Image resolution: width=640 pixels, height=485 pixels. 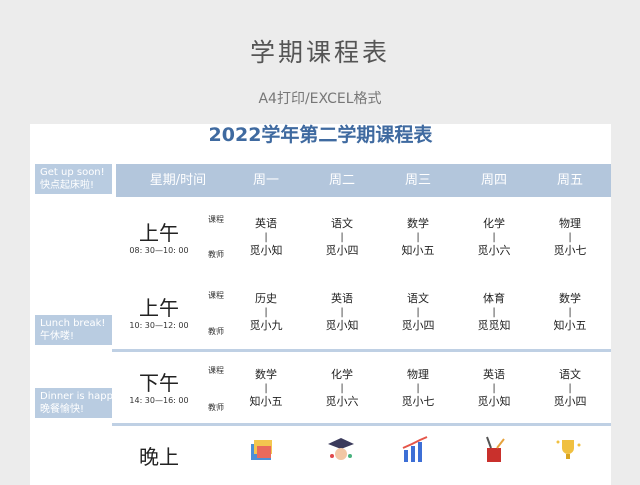 I want to click on graduate-icon, so click(x=341, y=449).